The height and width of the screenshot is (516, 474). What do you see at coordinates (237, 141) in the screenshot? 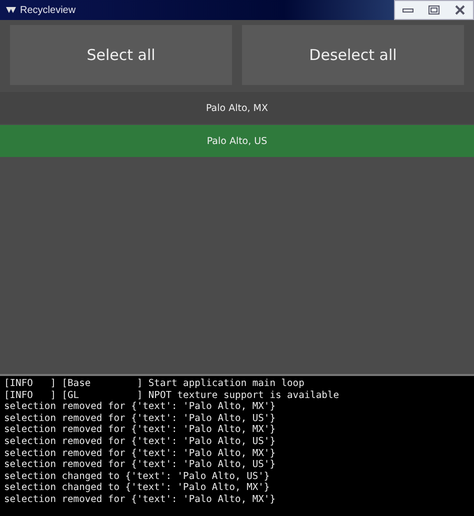
I see `list-item: Palo Alto, US` at bounding box center [237, 141].